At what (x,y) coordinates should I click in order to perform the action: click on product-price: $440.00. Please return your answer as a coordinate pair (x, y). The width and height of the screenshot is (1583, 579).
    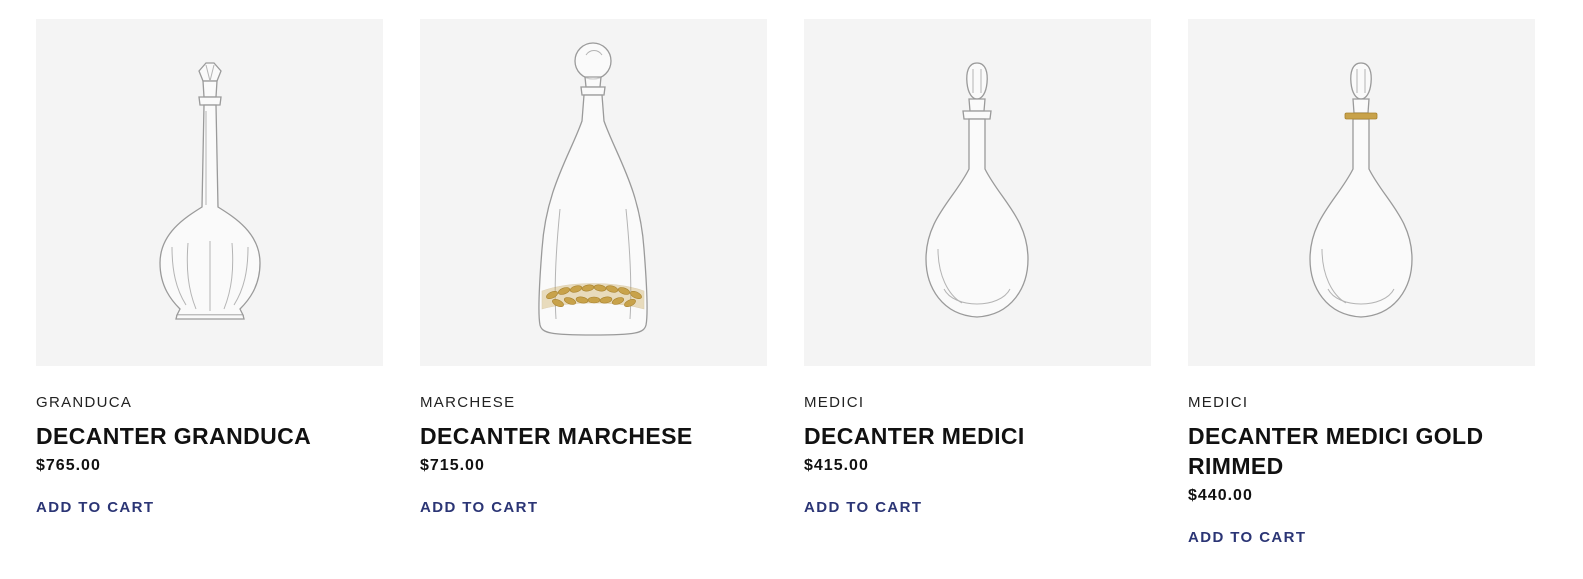
    Looking at the image, I should click on (1220, 495).